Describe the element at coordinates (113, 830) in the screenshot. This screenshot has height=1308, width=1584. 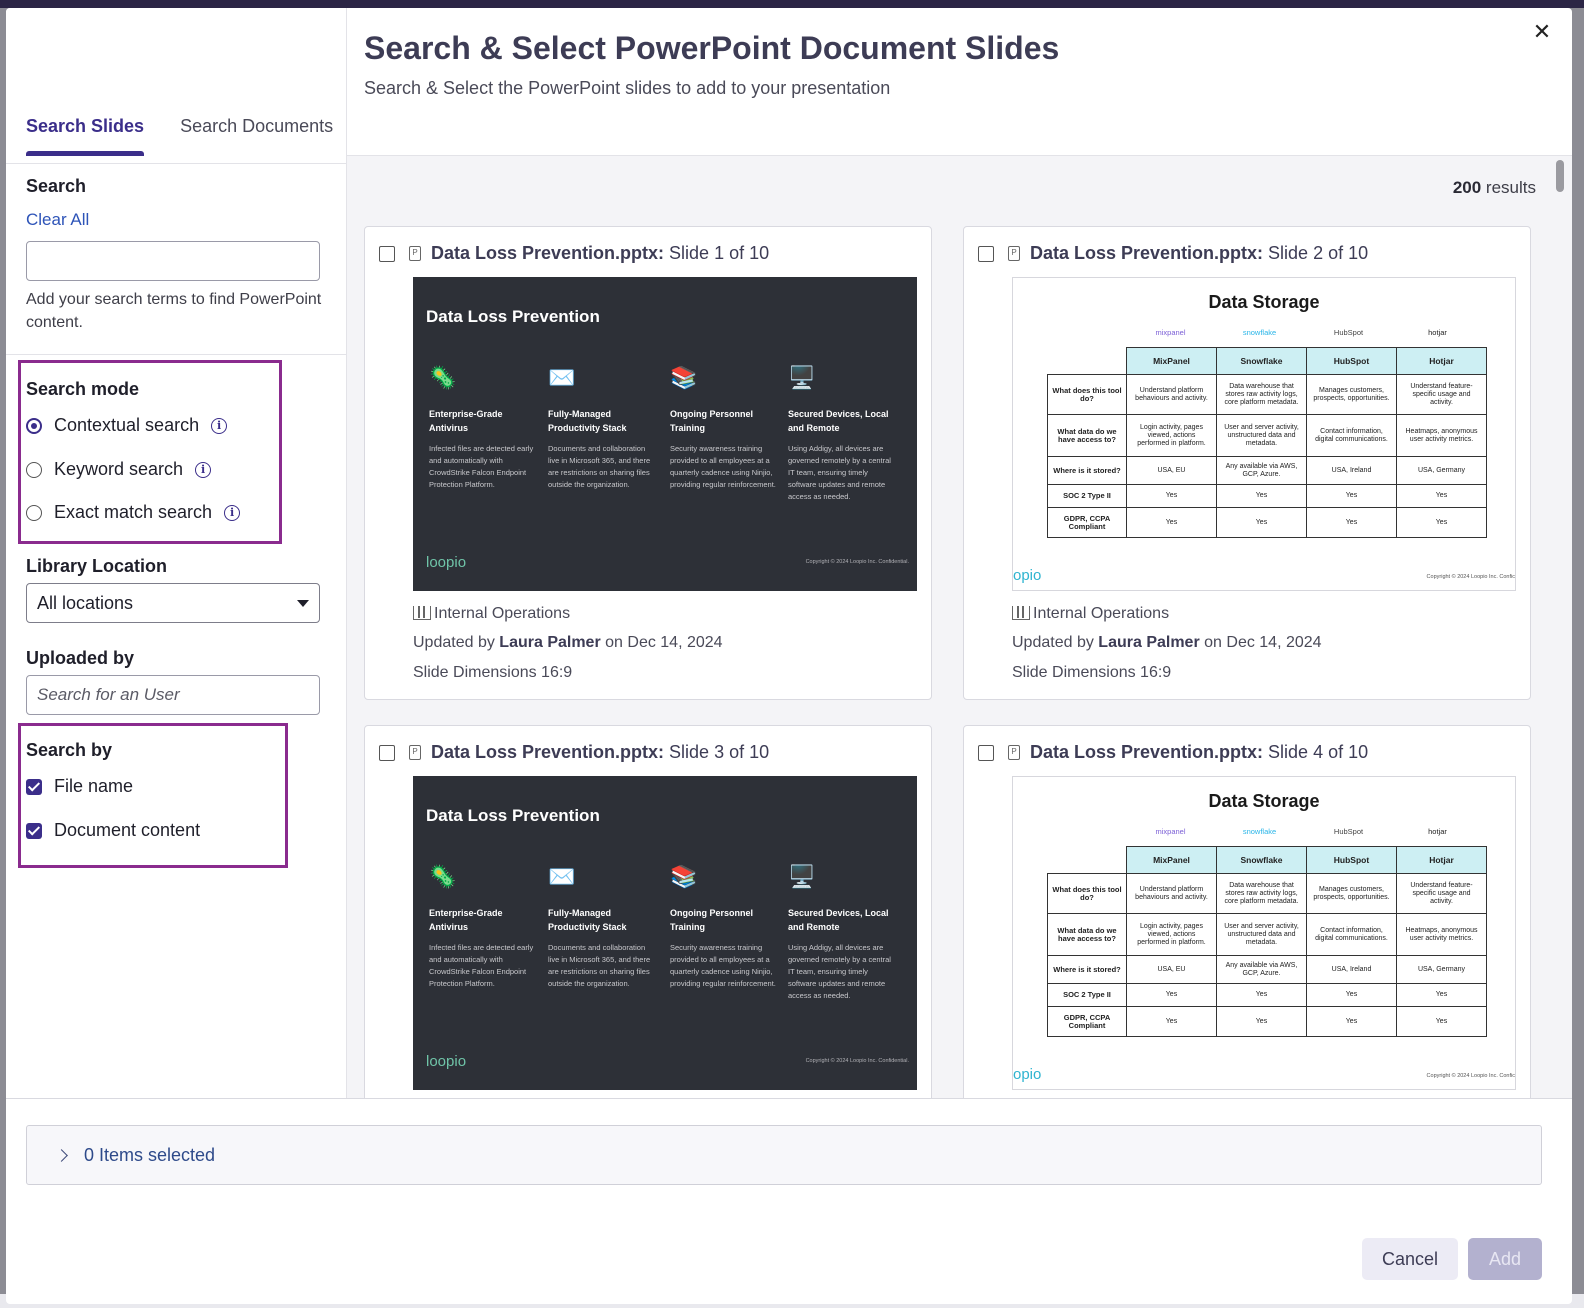
I see `checkbox-document-content: Document content` at that location.